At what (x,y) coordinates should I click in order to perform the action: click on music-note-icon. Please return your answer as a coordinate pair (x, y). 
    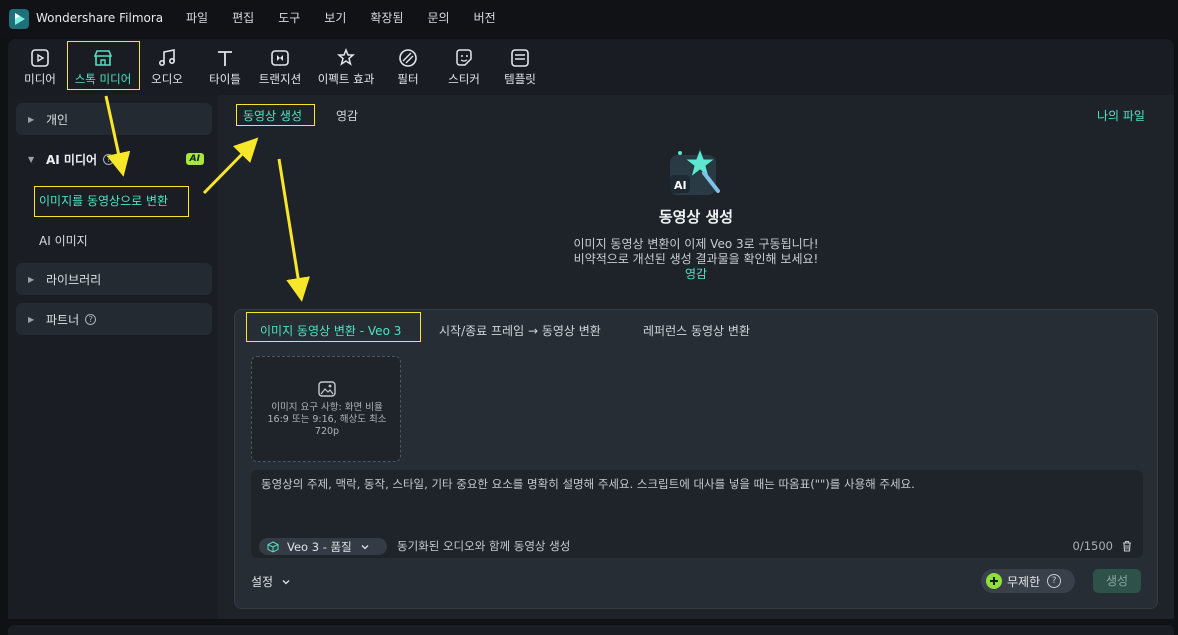
    Looking at the image, I should click on (167, 58).